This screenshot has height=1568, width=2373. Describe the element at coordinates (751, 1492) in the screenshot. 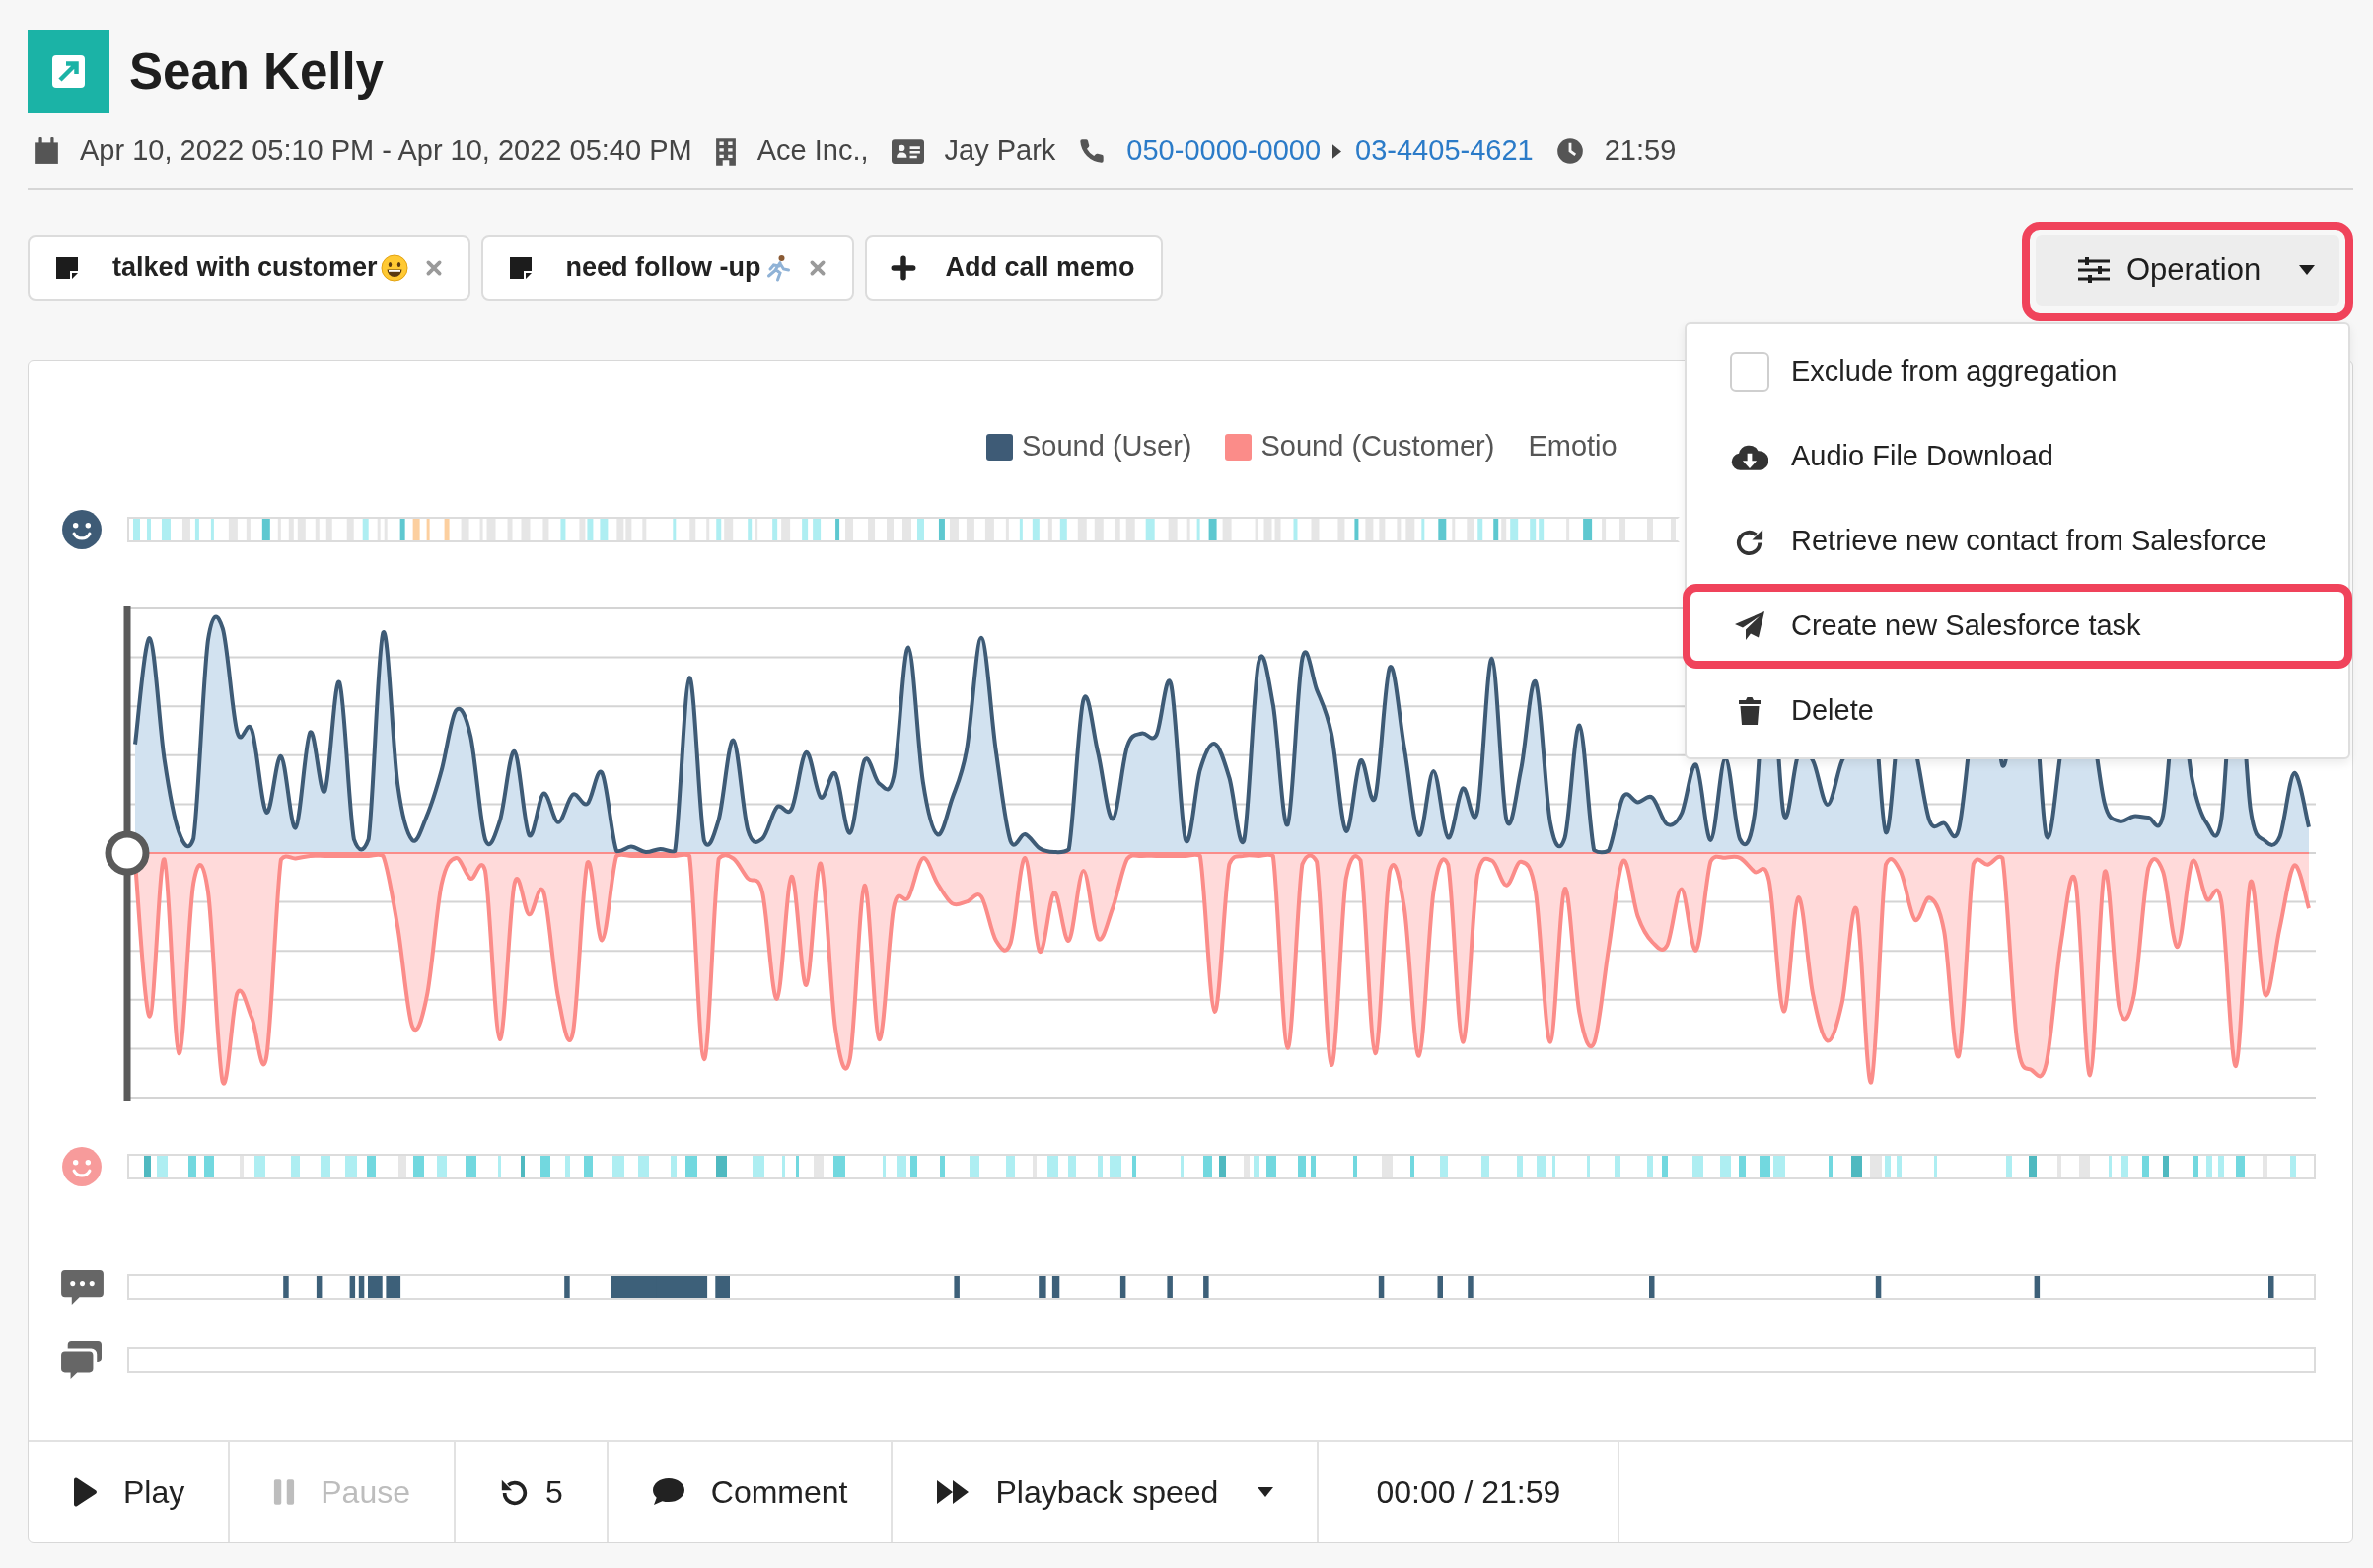

I see `comment-button: Comment` at that location.